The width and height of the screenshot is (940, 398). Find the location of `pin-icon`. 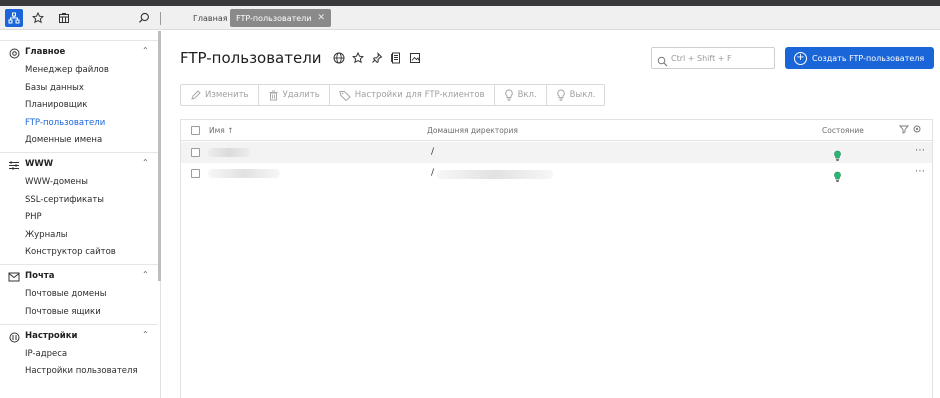

pin-icon is located at coordinates (376, 57).